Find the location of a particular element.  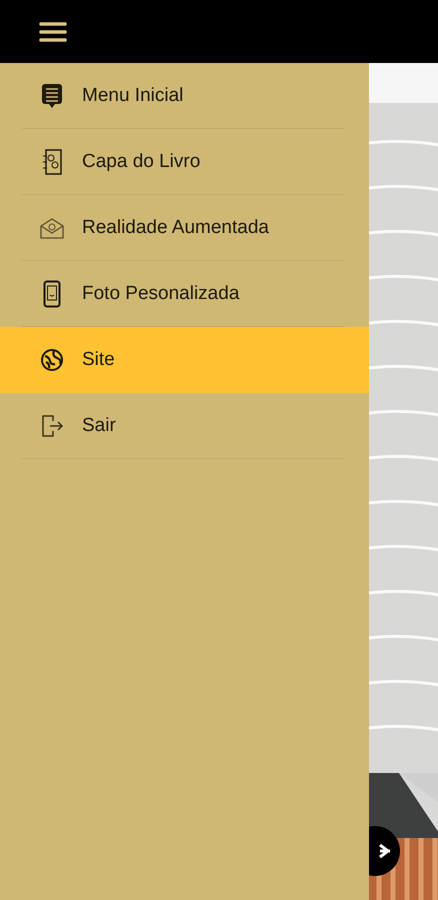

drawer-item: Menu Inicial is located at coordinates (184, 96).